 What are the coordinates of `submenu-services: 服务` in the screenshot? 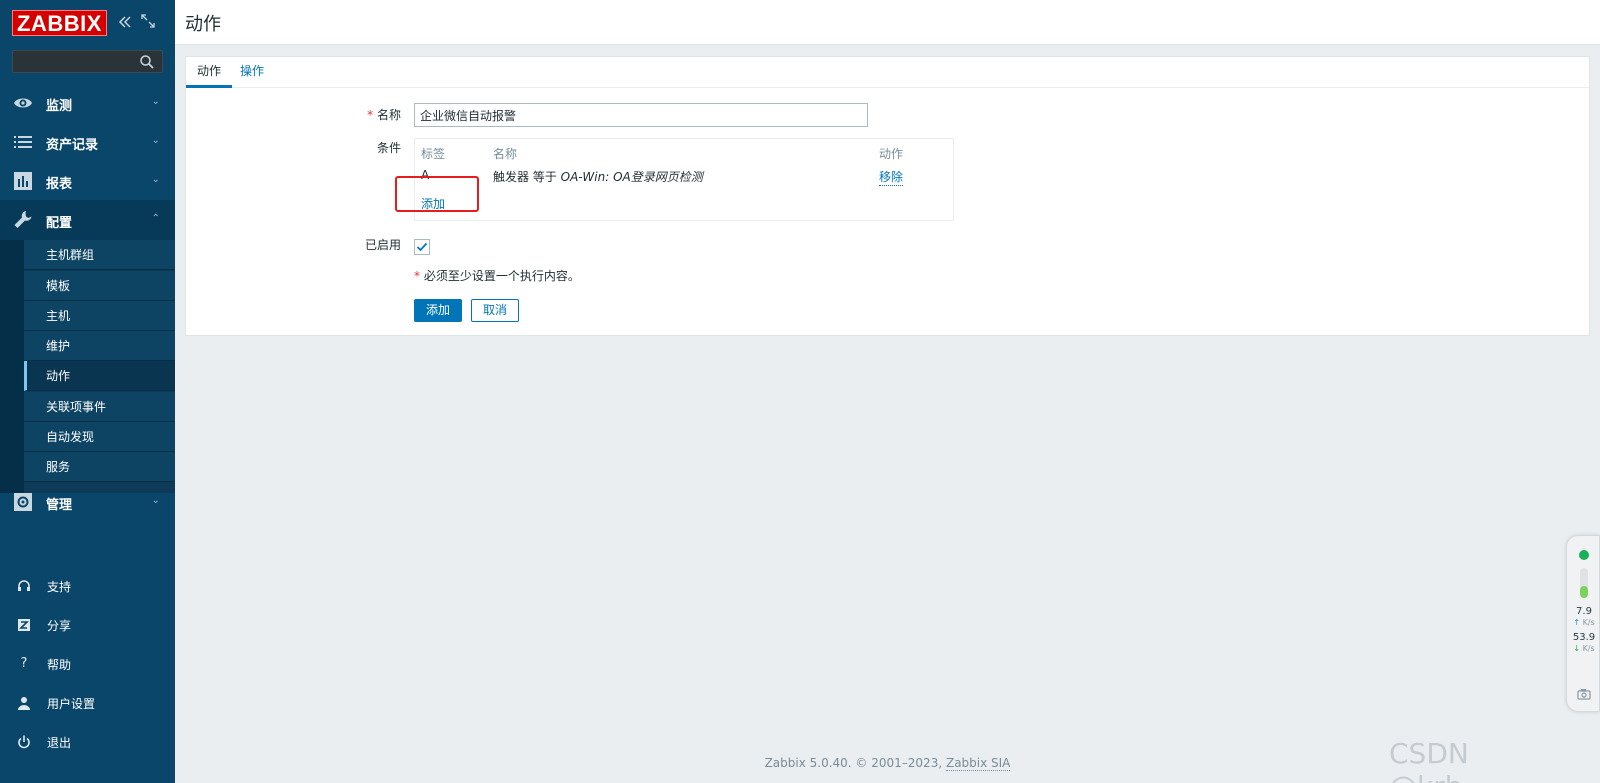 It's located at (99, 467).